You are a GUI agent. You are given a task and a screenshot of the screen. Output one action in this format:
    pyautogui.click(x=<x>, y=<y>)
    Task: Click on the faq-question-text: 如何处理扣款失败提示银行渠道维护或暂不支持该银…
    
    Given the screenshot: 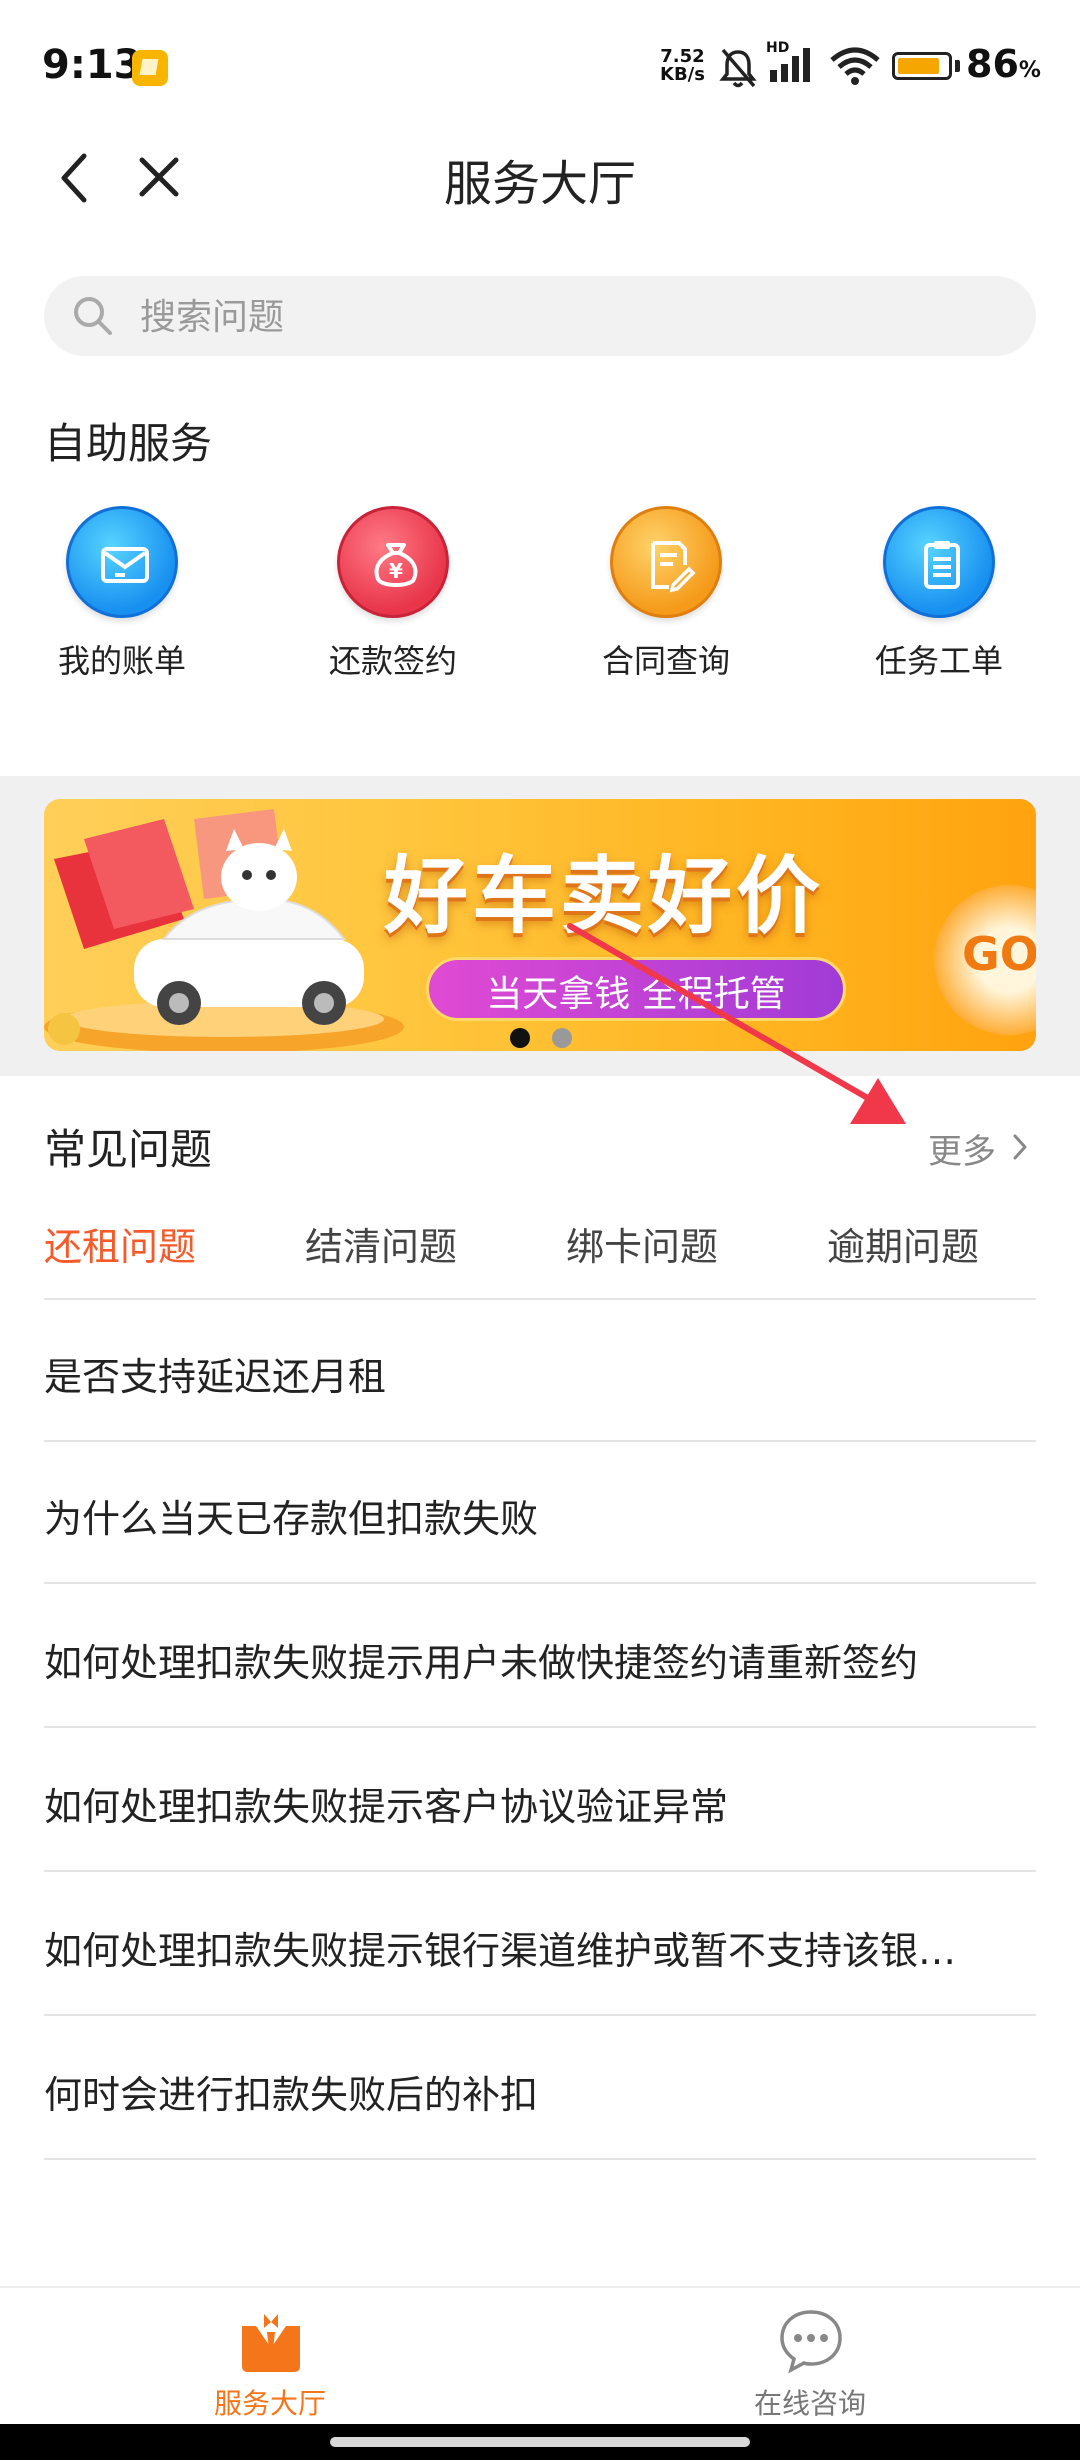 What is the action you would take?
    pyautogui.click(x=500, y=1951)
    